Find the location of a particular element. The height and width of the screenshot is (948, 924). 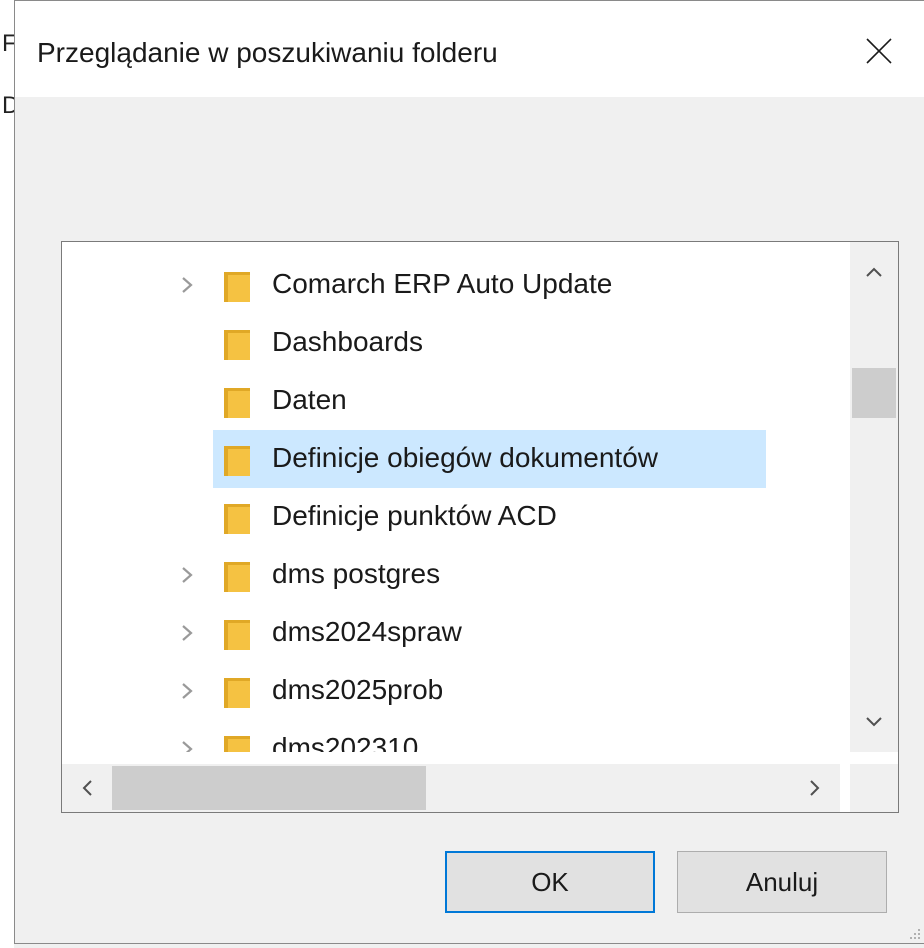

resize-grip-icon is located at coordinates (914, 933).